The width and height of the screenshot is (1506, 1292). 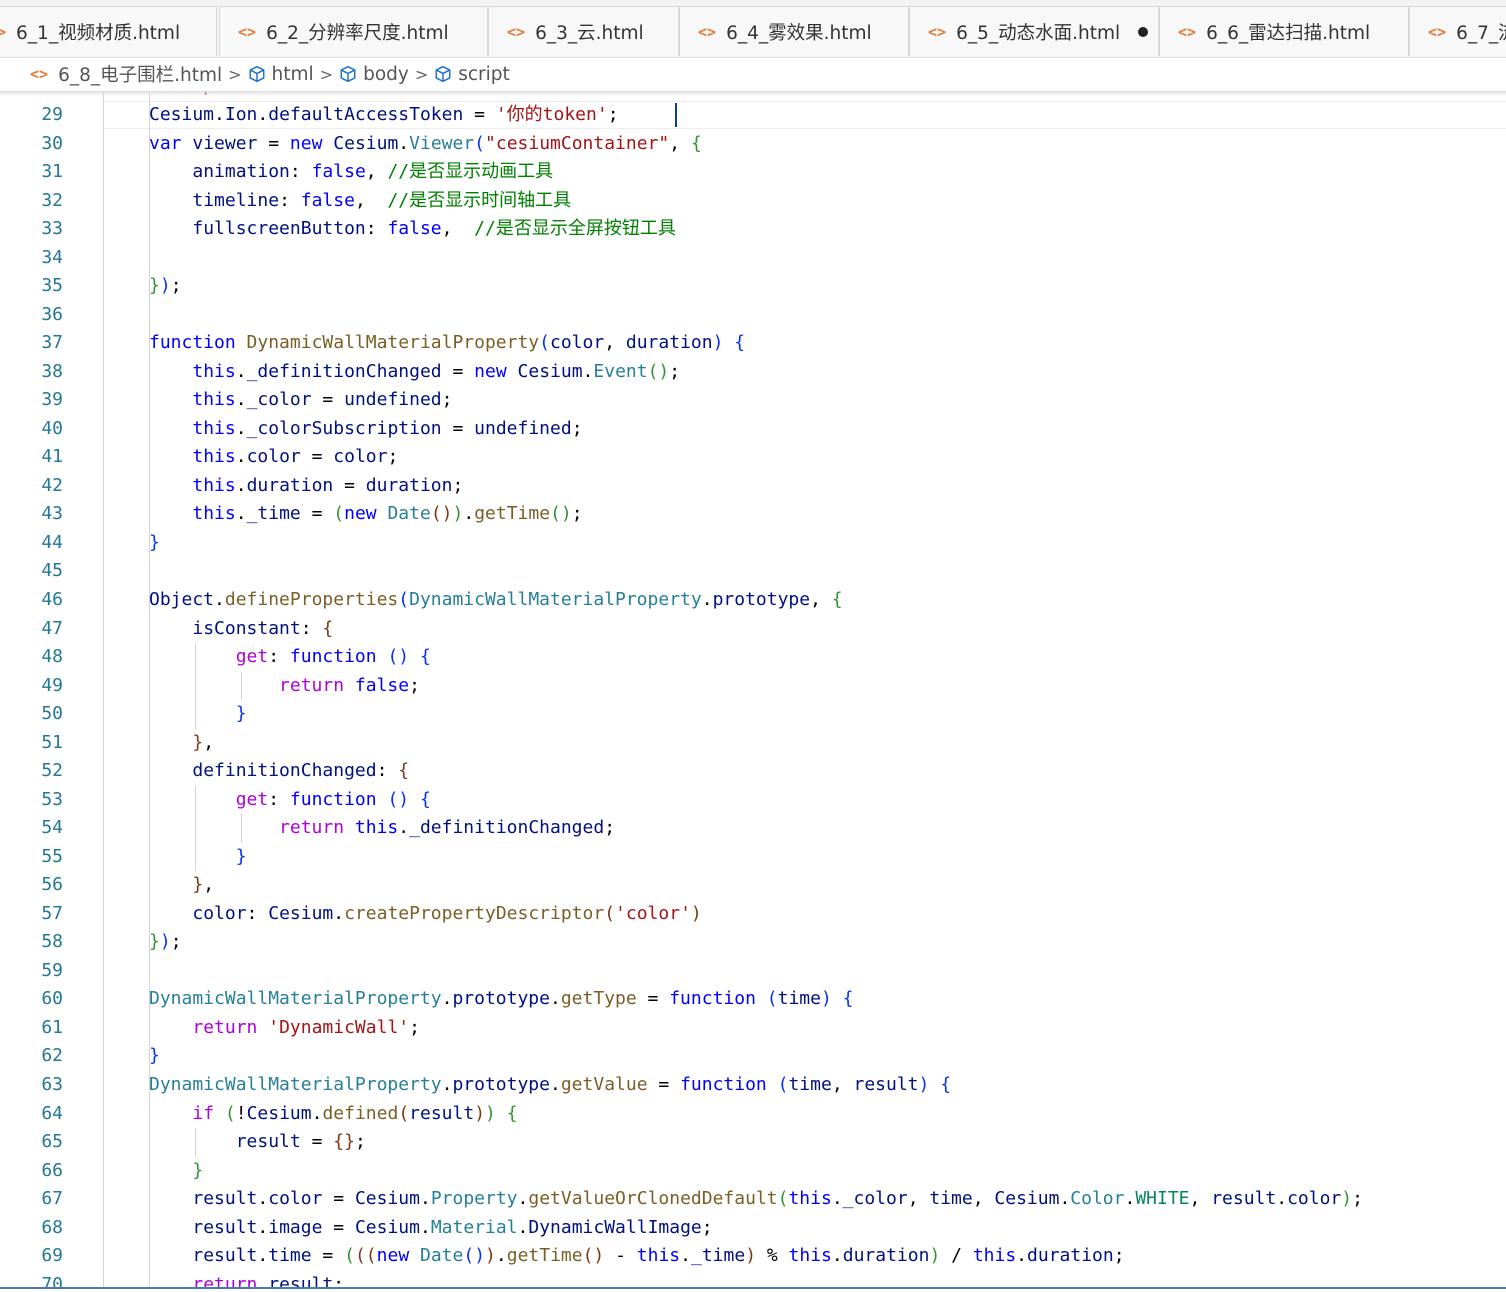 What do you see at coordinates (284, 1028) in the screenshot?
I see `code-text: return 'DynamicWall';` at bounding box center [284, 1028].